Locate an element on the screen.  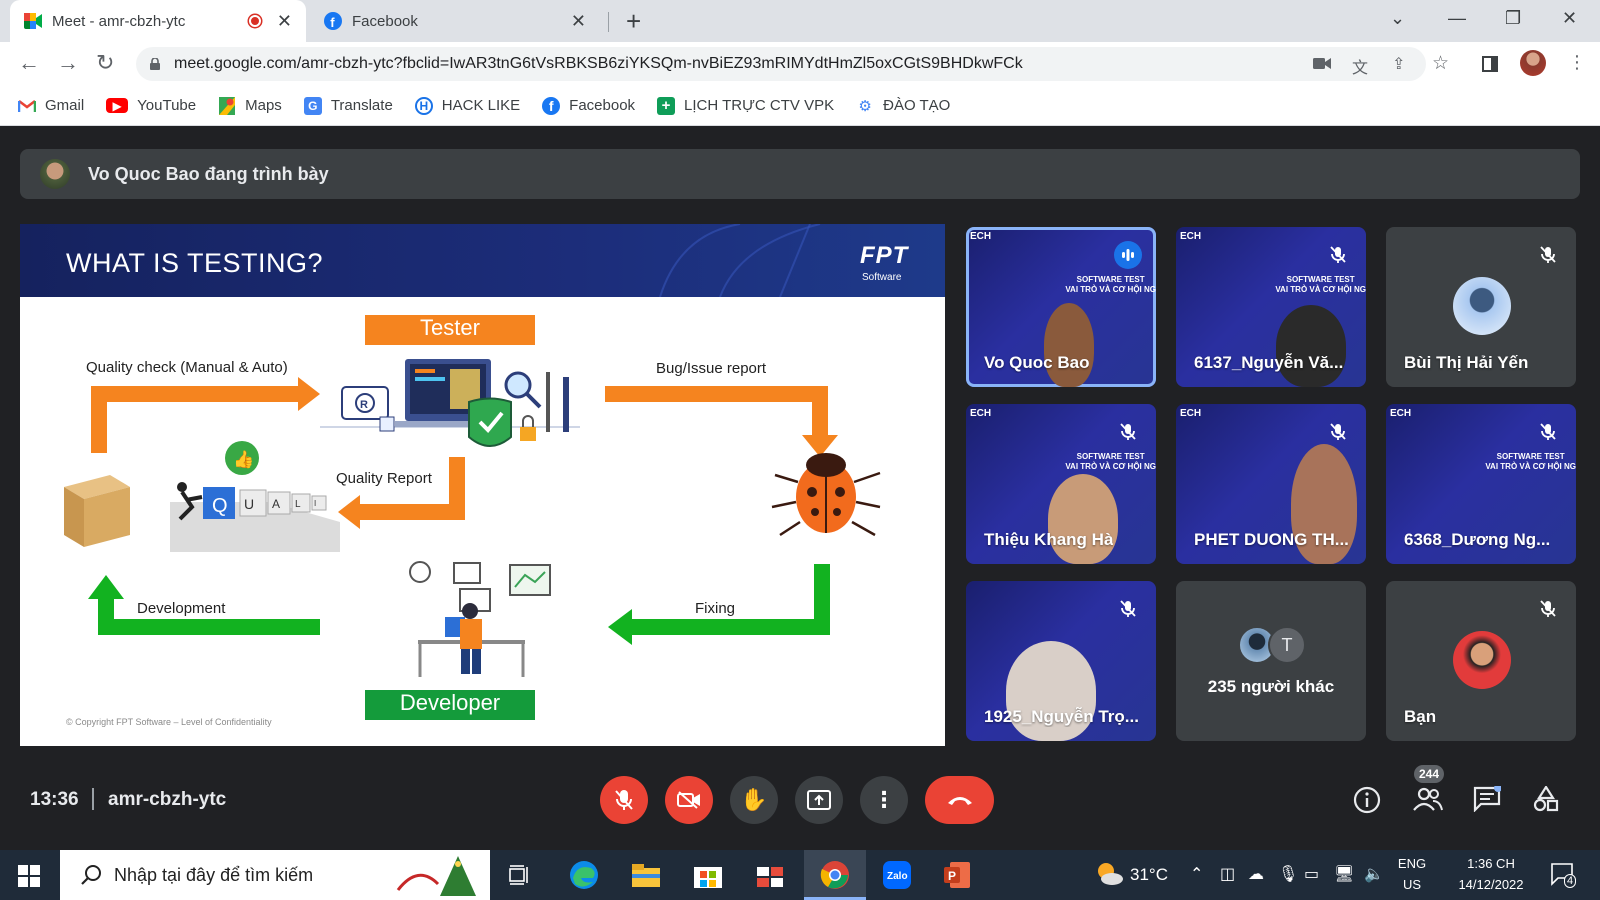
toggle-mic-button is located at coordinates (624, 800).